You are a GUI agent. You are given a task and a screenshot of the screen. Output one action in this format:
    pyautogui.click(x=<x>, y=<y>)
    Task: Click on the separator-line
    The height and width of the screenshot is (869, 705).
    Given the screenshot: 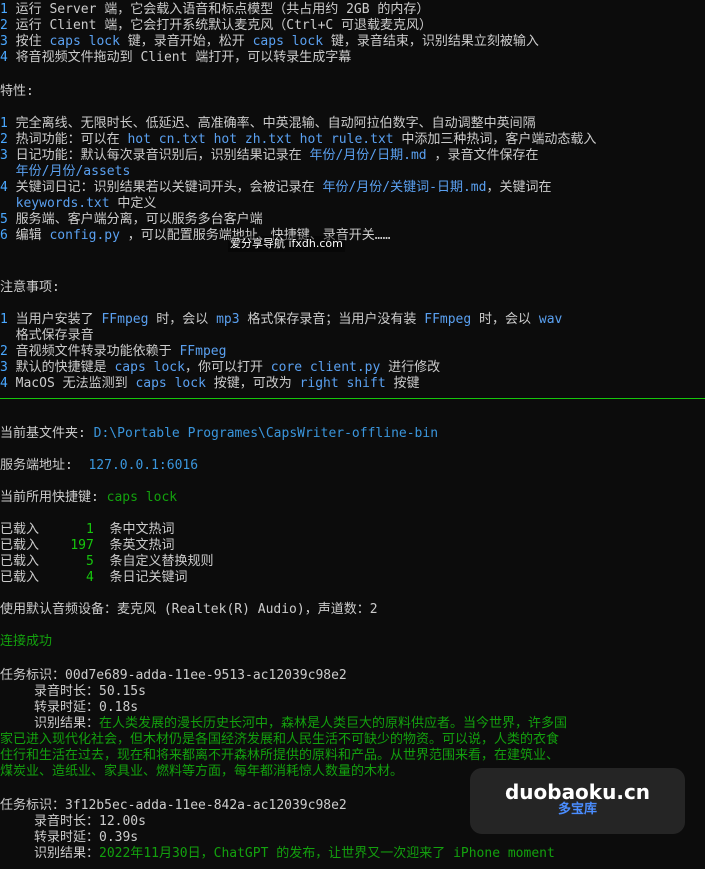 What is the action you would take?
    pyautogui.click(x=352, y=398)
    